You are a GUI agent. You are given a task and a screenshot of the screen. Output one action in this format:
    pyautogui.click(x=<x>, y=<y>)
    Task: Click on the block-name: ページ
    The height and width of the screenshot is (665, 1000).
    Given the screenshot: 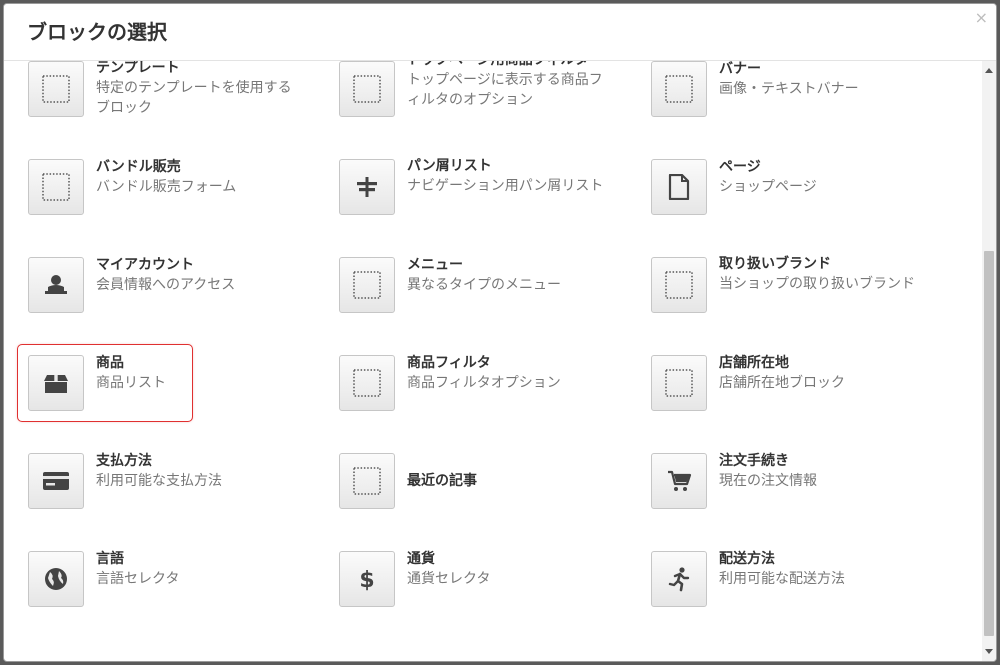 What is the action you would take?
    pyautogui.click(x=740, y=167)
    